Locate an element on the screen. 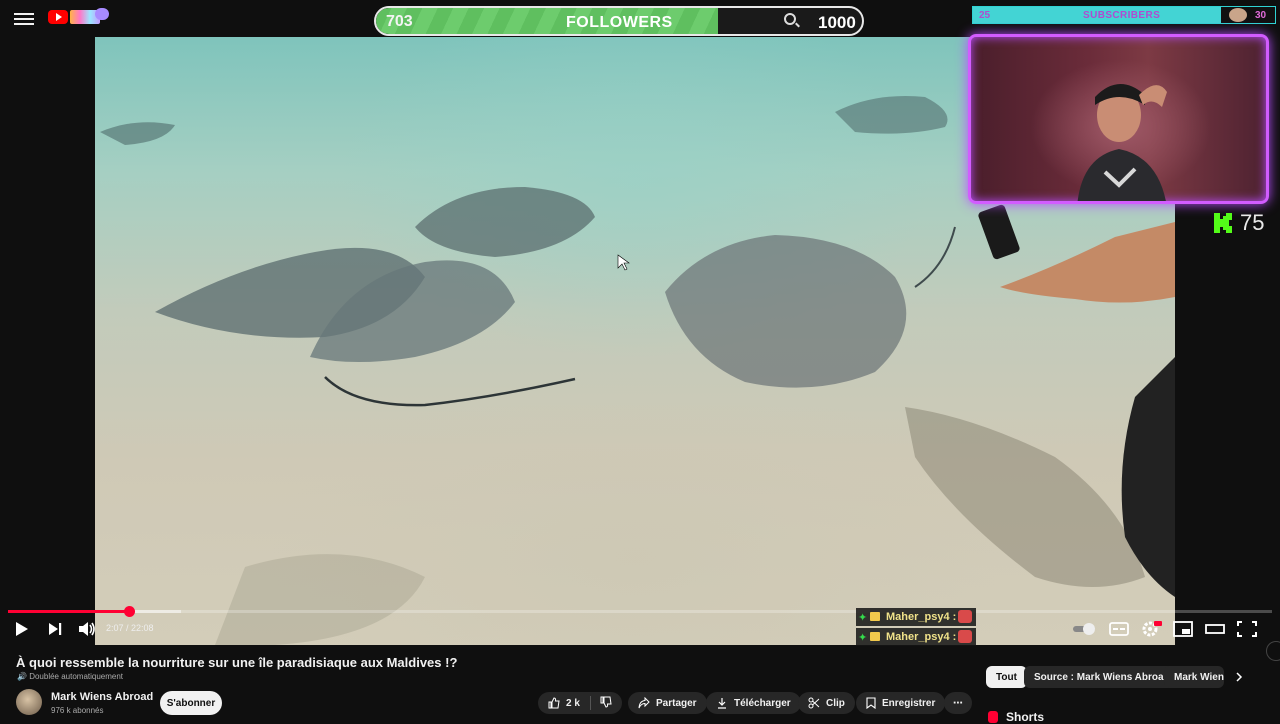  video-time: 2:07 / 22:08 is located at coordinates (130, 628).